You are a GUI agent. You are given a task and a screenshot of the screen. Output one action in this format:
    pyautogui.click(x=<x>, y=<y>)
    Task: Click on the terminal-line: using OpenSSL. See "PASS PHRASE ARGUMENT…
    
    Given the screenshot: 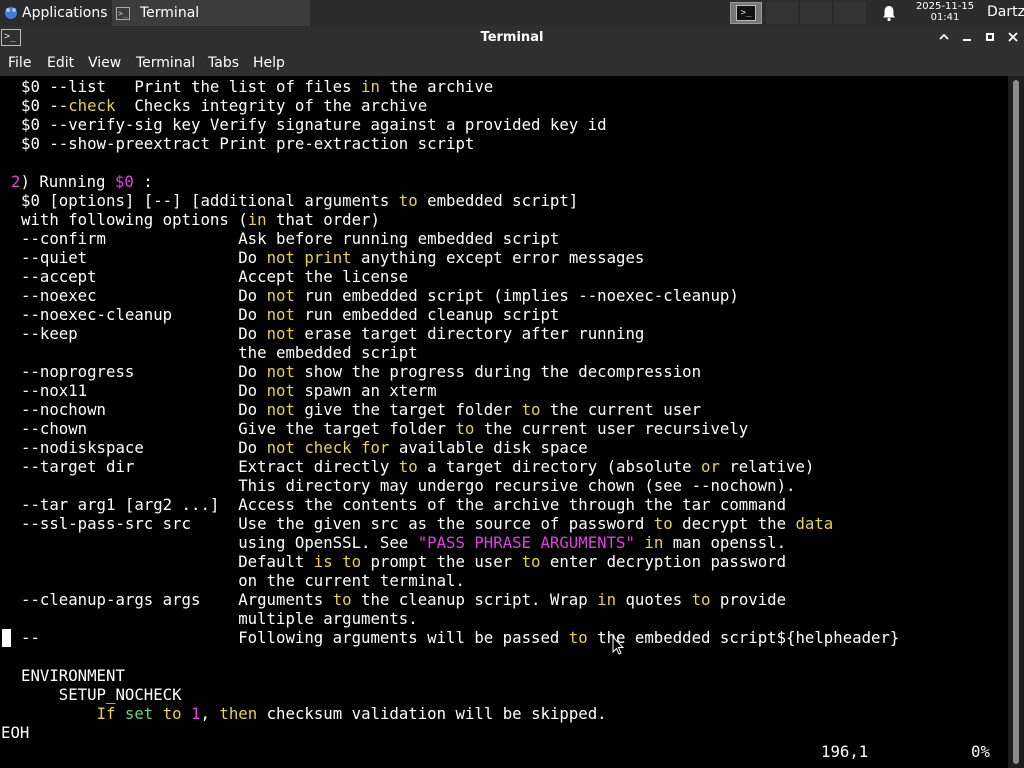 What is the action you would take?
    pyautogui.click(x=404, y=542)
    